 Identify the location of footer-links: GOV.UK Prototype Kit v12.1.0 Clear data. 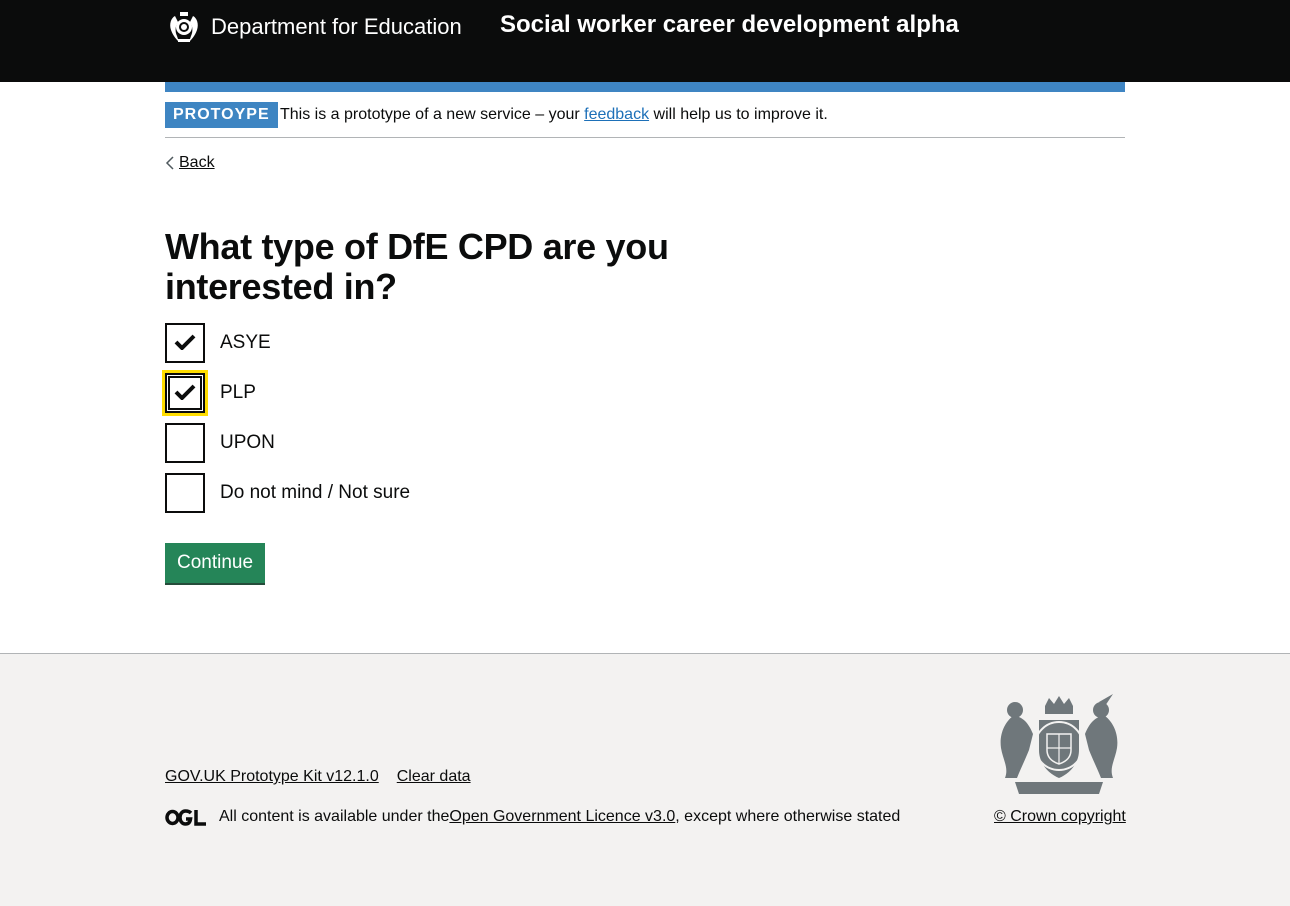
(318, 777).